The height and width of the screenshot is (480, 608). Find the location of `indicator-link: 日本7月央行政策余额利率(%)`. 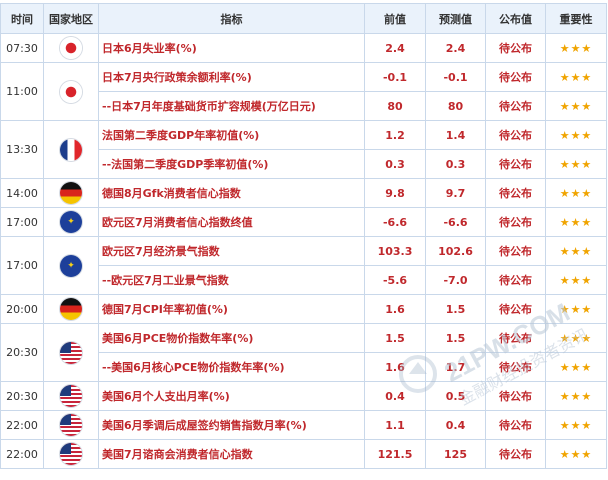

indicator-link: 日本7月央行政策余额利率(%) is located at coordinates (231, 77).